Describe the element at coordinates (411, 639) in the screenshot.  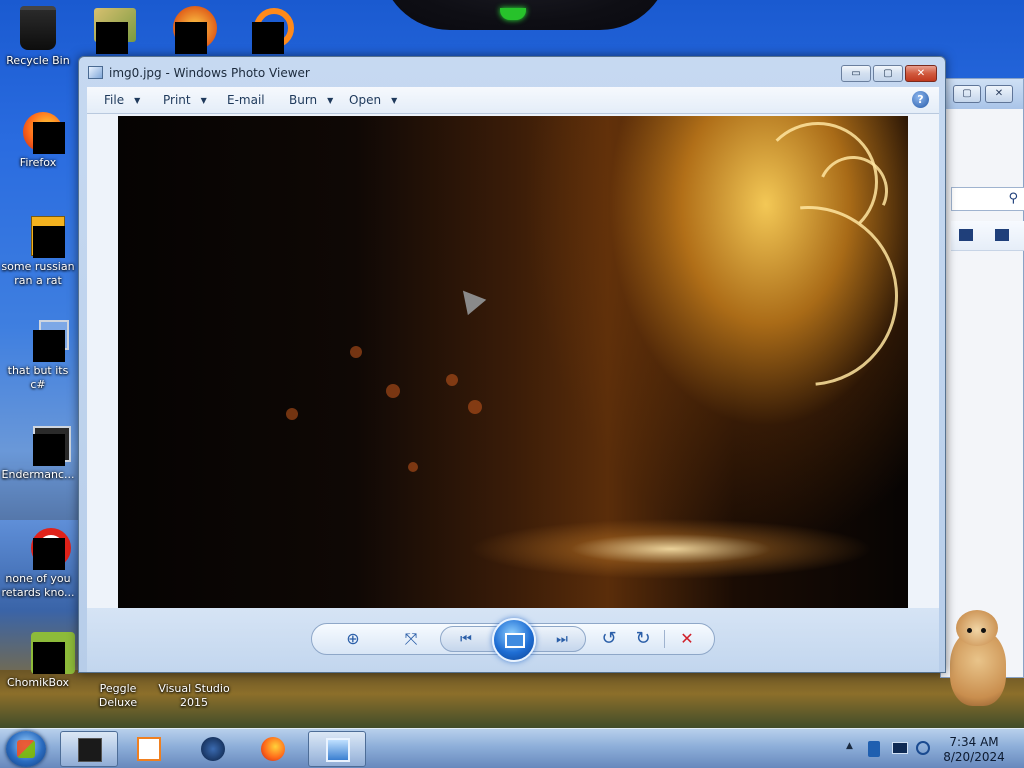
I see `actual-size-icon: ⤧` at that location.